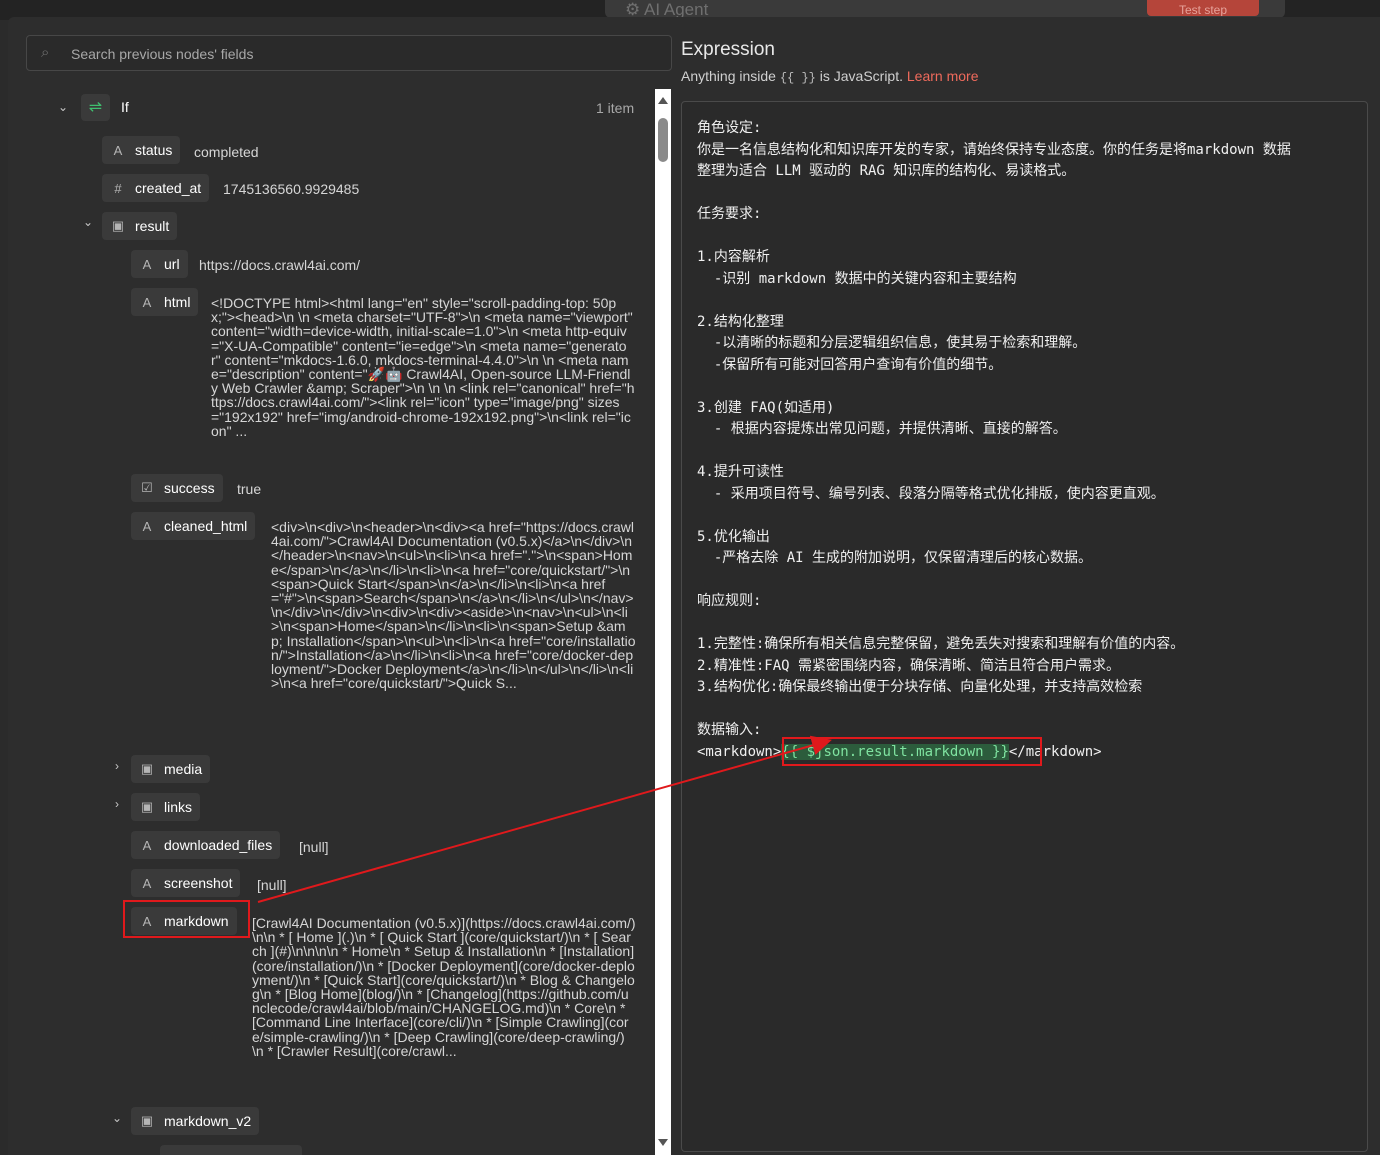 The width and height of the screenshot is (1380, 1155). What do you see at coordinates (544, 819) in the screenshot?
I see `annotation-arrow` at bounding box center [544, 819].